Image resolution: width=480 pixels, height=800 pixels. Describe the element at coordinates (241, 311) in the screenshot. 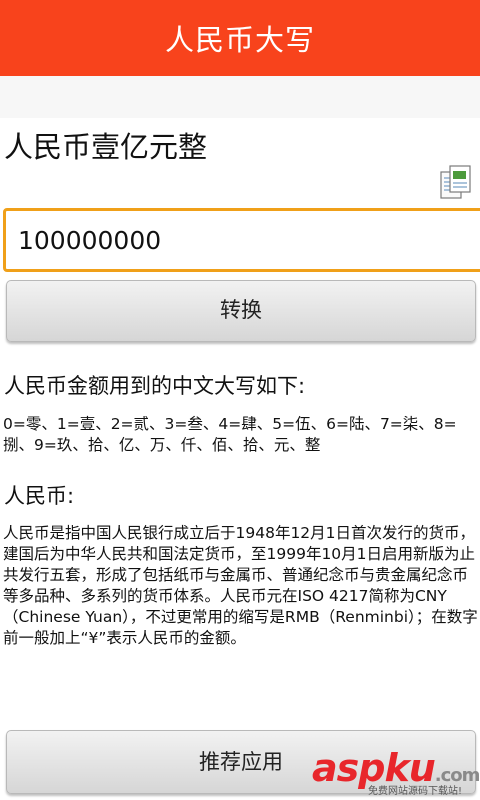

I see `convert-button: 转换` at that location.